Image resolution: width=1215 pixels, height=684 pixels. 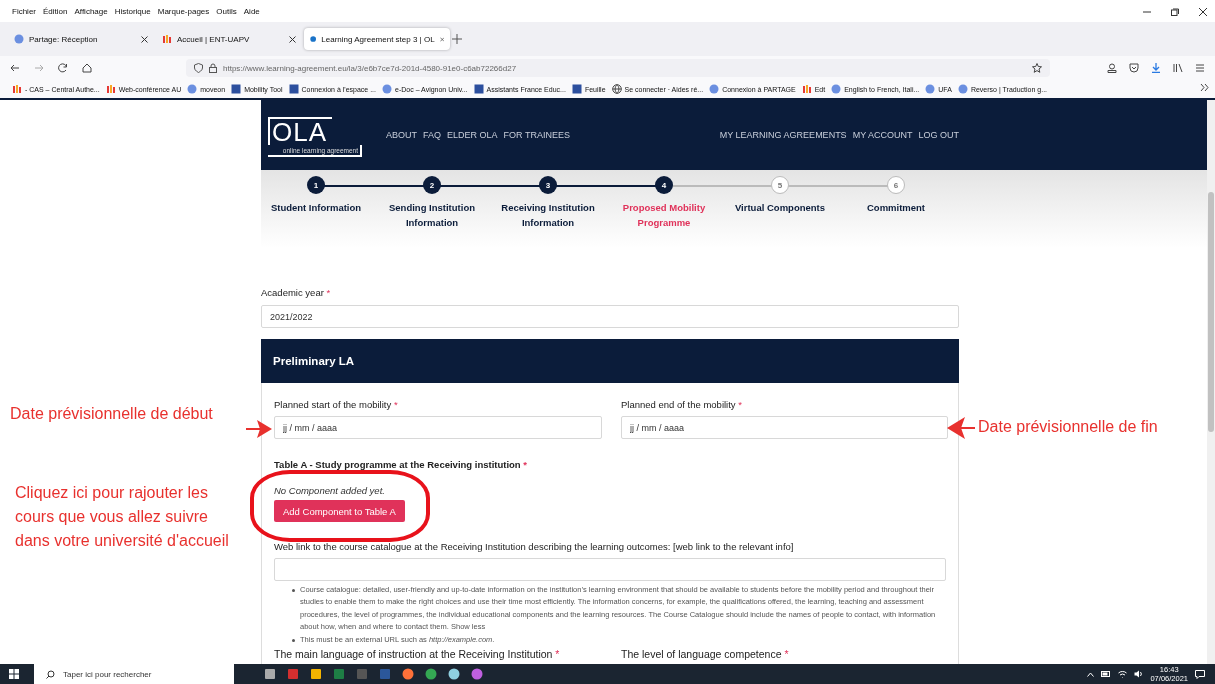 What do you see at coordinates (610, 569) in the screenshot?
I see `web-link-field` at bounding box center [610, 569].